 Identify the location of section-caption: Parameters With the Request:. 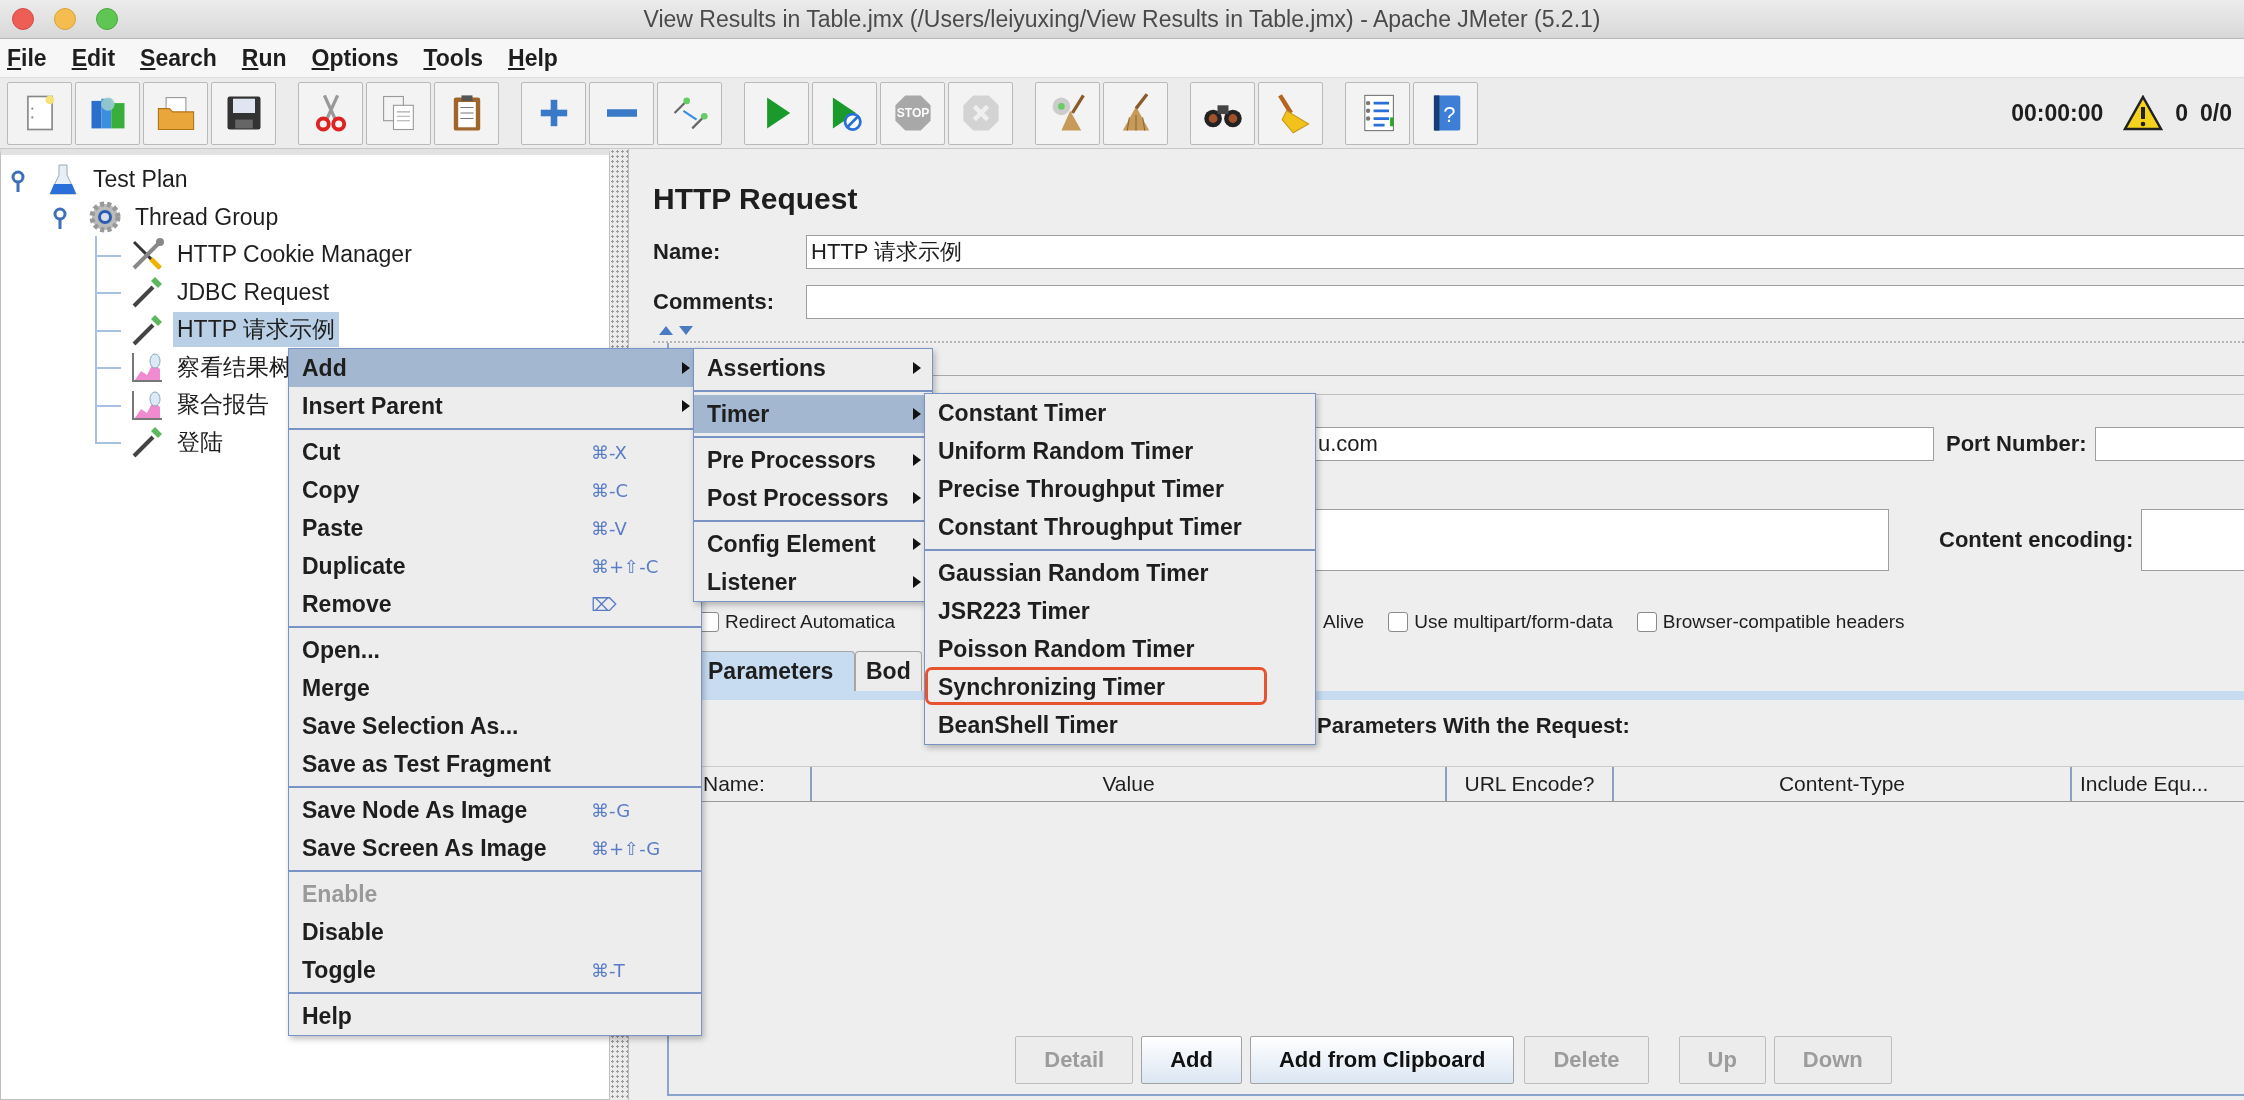
(1473, 726).